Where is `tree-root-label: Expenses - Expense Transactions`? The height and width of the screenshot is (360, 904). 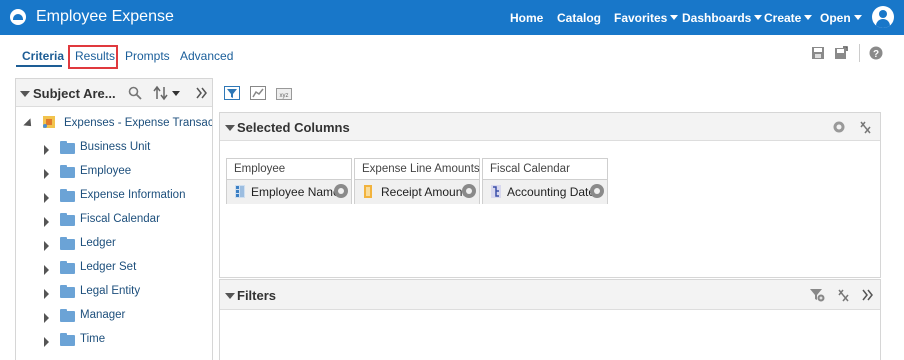
tree-root-label: Expenses - Expense Transactions is located at coordinates (138, 123).